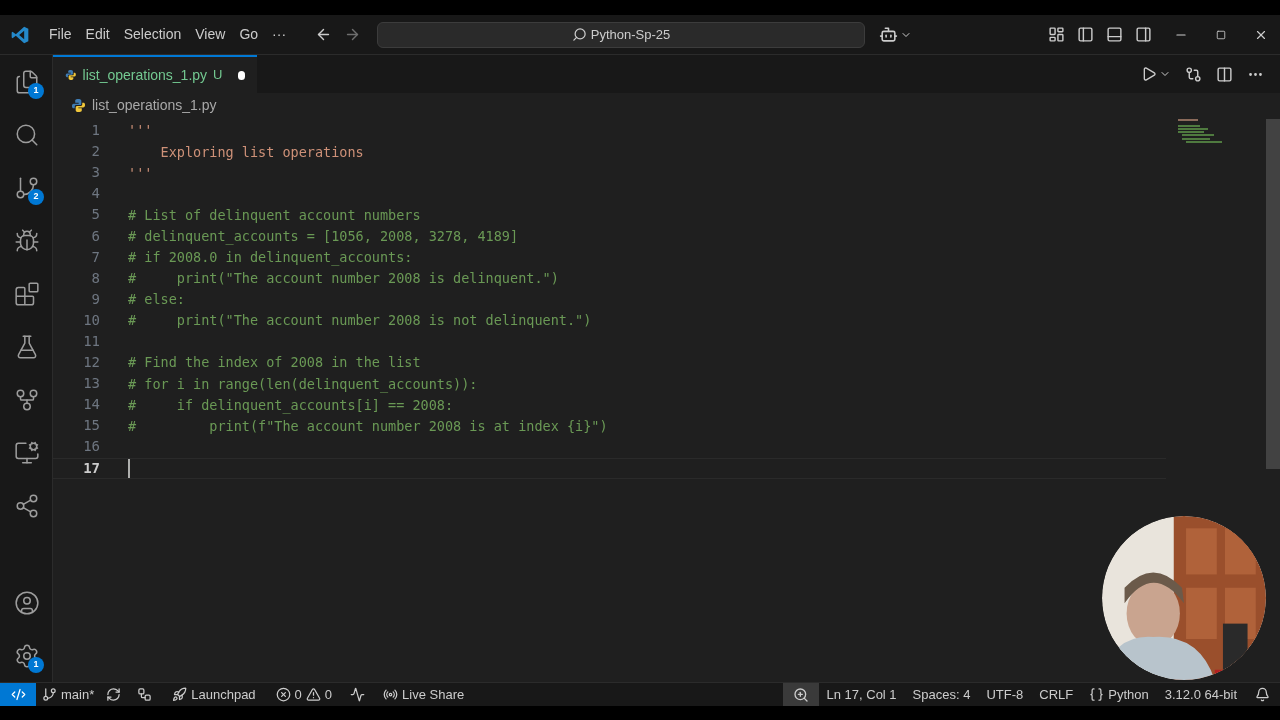 The width and height of the screenshot is (1280, 720). Describe the element at coordinates (20, 34) in the screenshot. I see `app-logo-icon` at that location.